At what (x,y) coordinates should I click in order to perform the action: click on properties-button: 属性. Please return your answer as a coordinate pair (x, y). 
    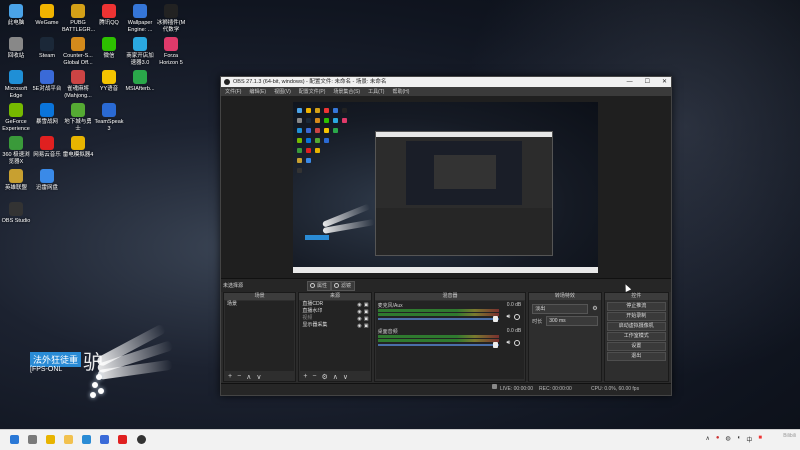
    Looking at the image, I should click on (319, 286).